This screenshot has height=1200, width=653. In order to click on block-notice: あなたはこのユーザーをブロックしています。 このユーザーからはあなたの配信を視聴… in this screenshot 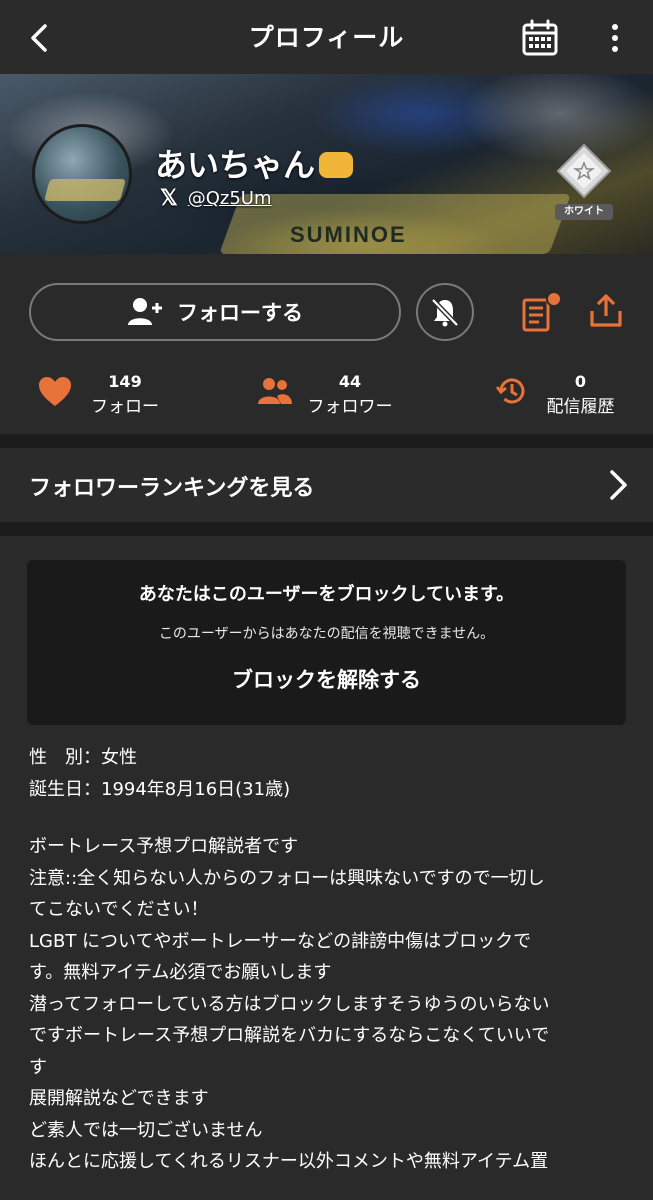, I will do `click(326, 642)`.